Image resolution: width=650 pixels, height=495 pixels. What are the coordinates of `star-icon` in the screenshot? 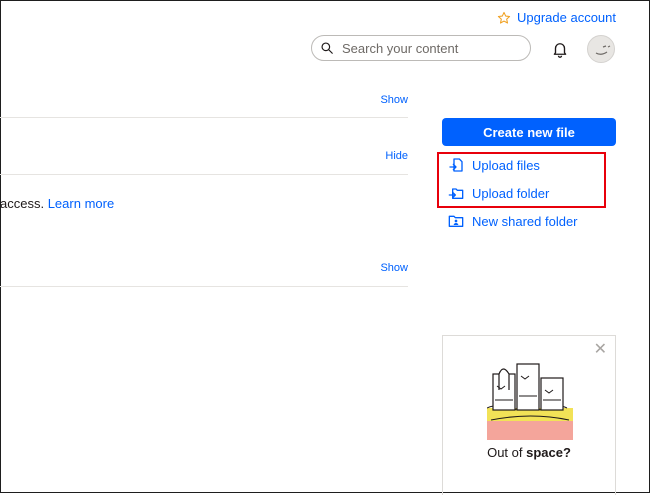 It's located at (504, 17).